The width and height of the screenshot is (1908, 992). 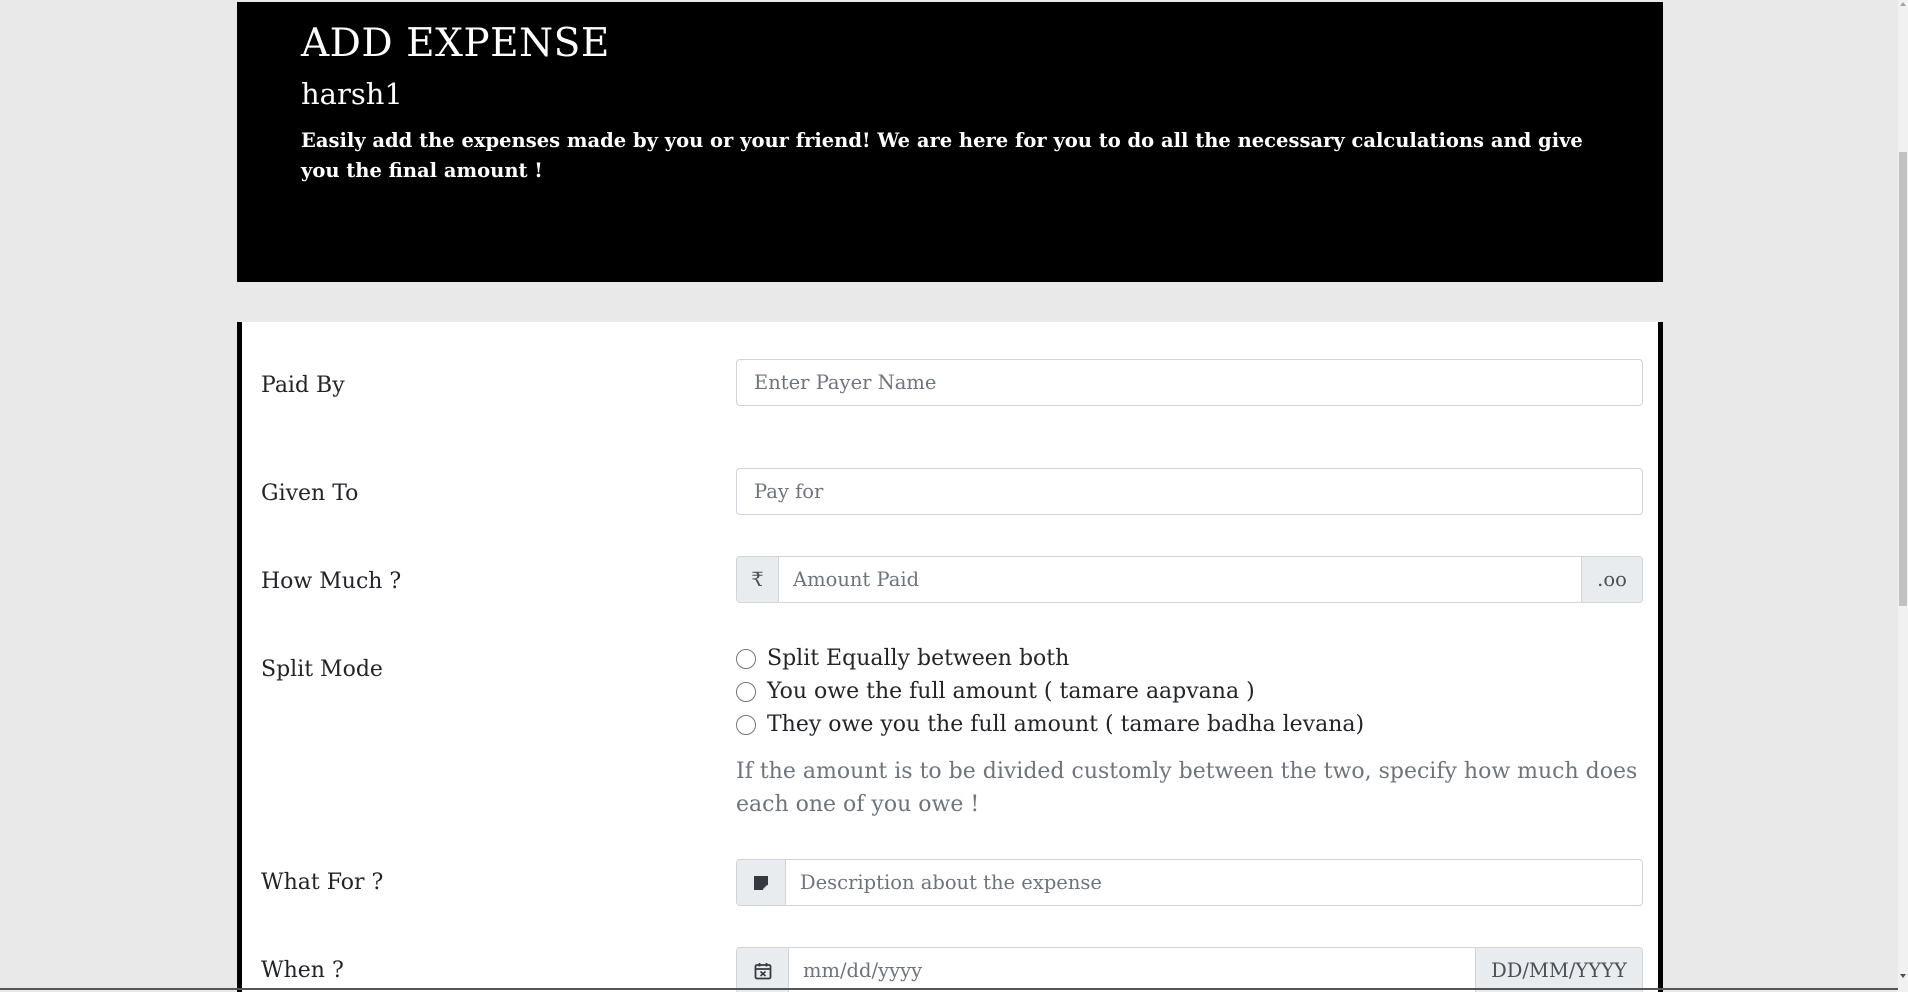 I want to click on sticky-note-icon, so click(x=761, y=882).